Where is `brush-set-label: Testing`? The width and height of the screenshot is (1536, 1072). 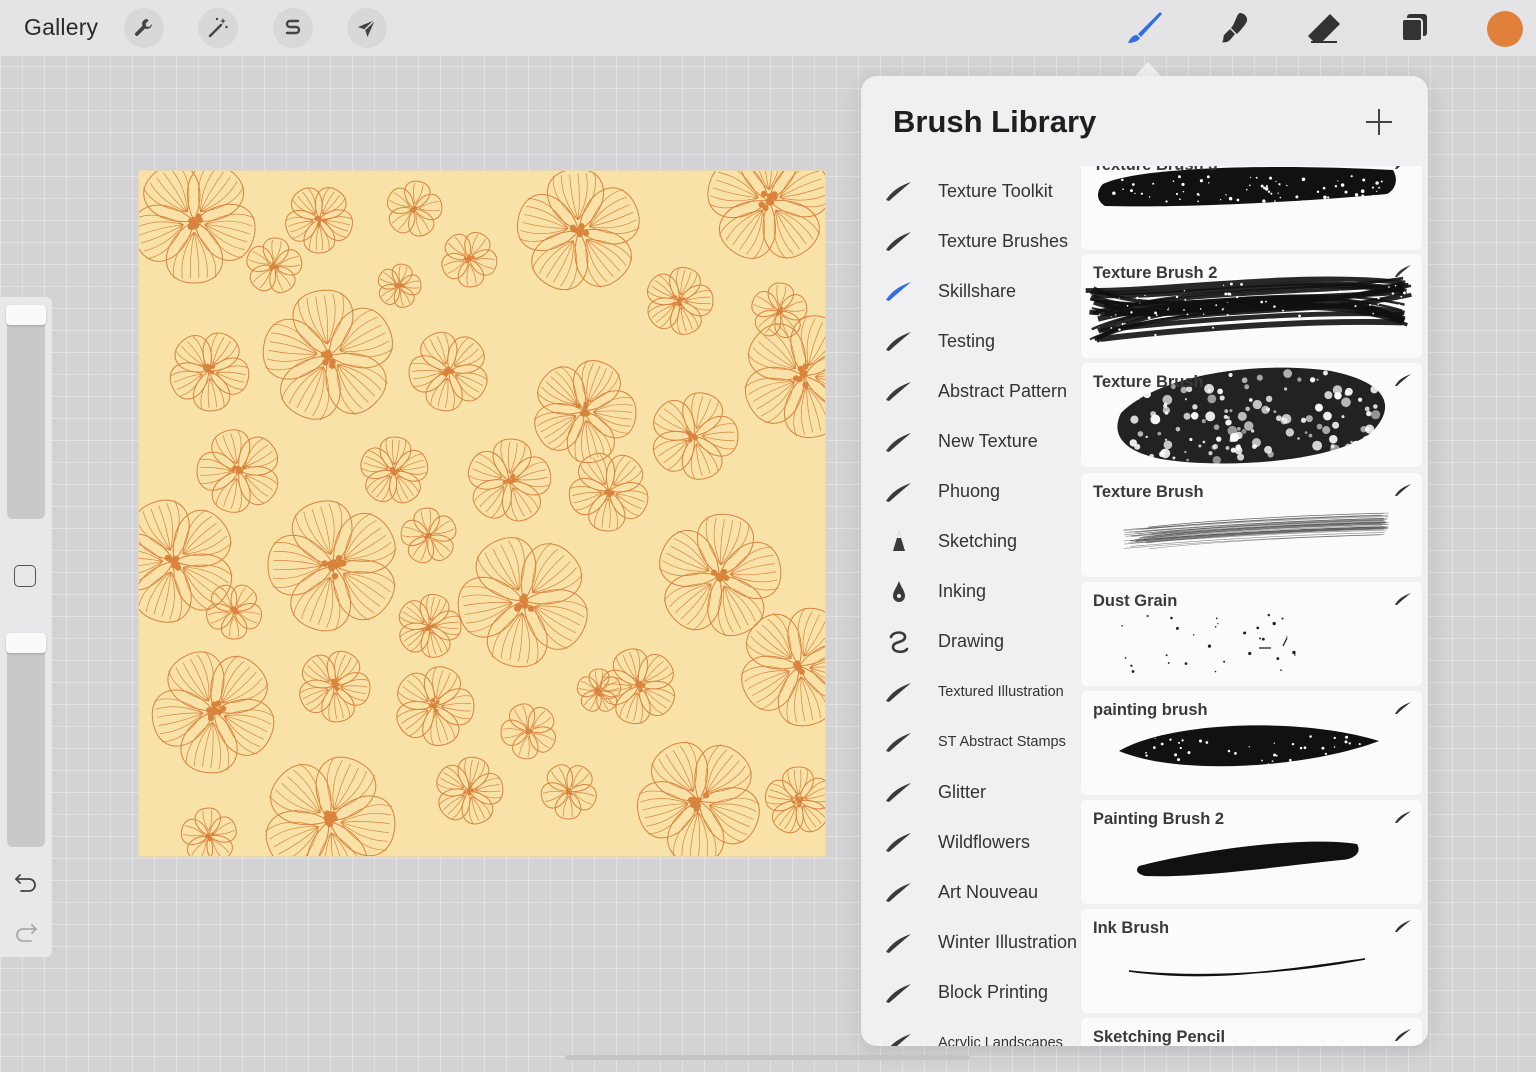 brush-set-label: Testing is located at coordinates (967, 340).